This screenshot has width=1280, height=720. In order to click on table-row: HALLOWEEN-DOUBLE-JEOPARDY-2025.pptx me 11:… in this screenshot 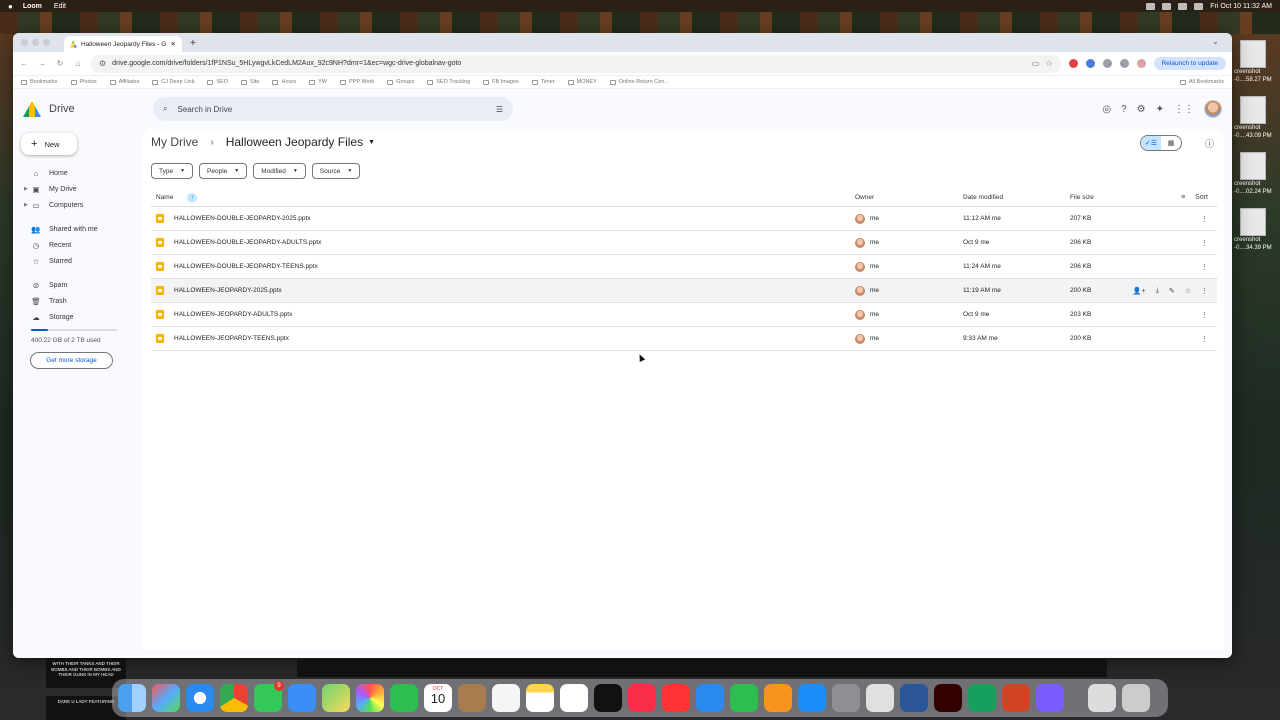, I will do `click(684, 219)`.